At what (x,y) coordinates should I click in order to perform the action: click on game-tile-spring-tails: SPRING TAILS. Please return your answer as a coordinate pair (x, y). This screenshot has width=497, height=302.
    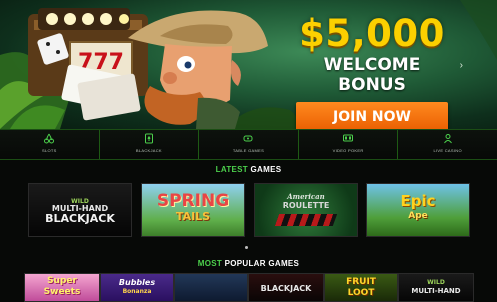
    Looking at the image, I should click on (193, 210).